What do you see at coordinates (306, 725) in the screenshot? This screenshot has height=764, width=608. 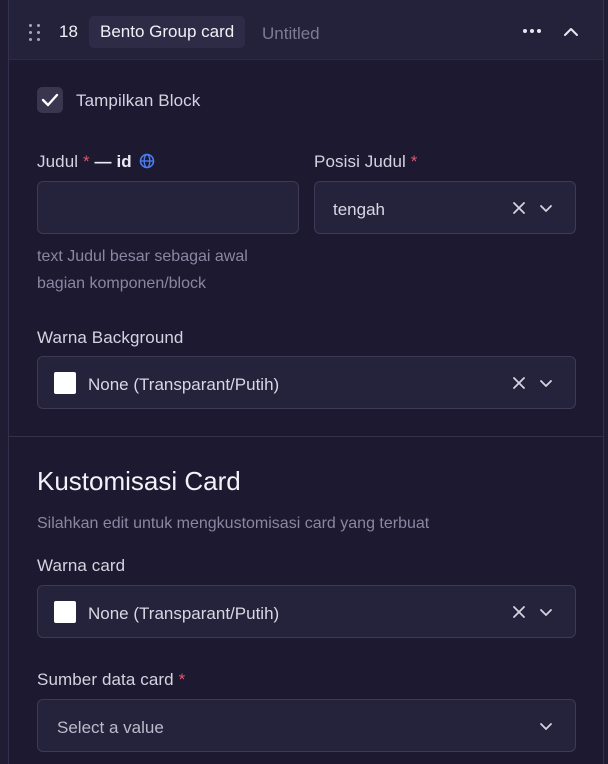 I see `sumber-data-select: Select a value` at bounding box center [306, 725].